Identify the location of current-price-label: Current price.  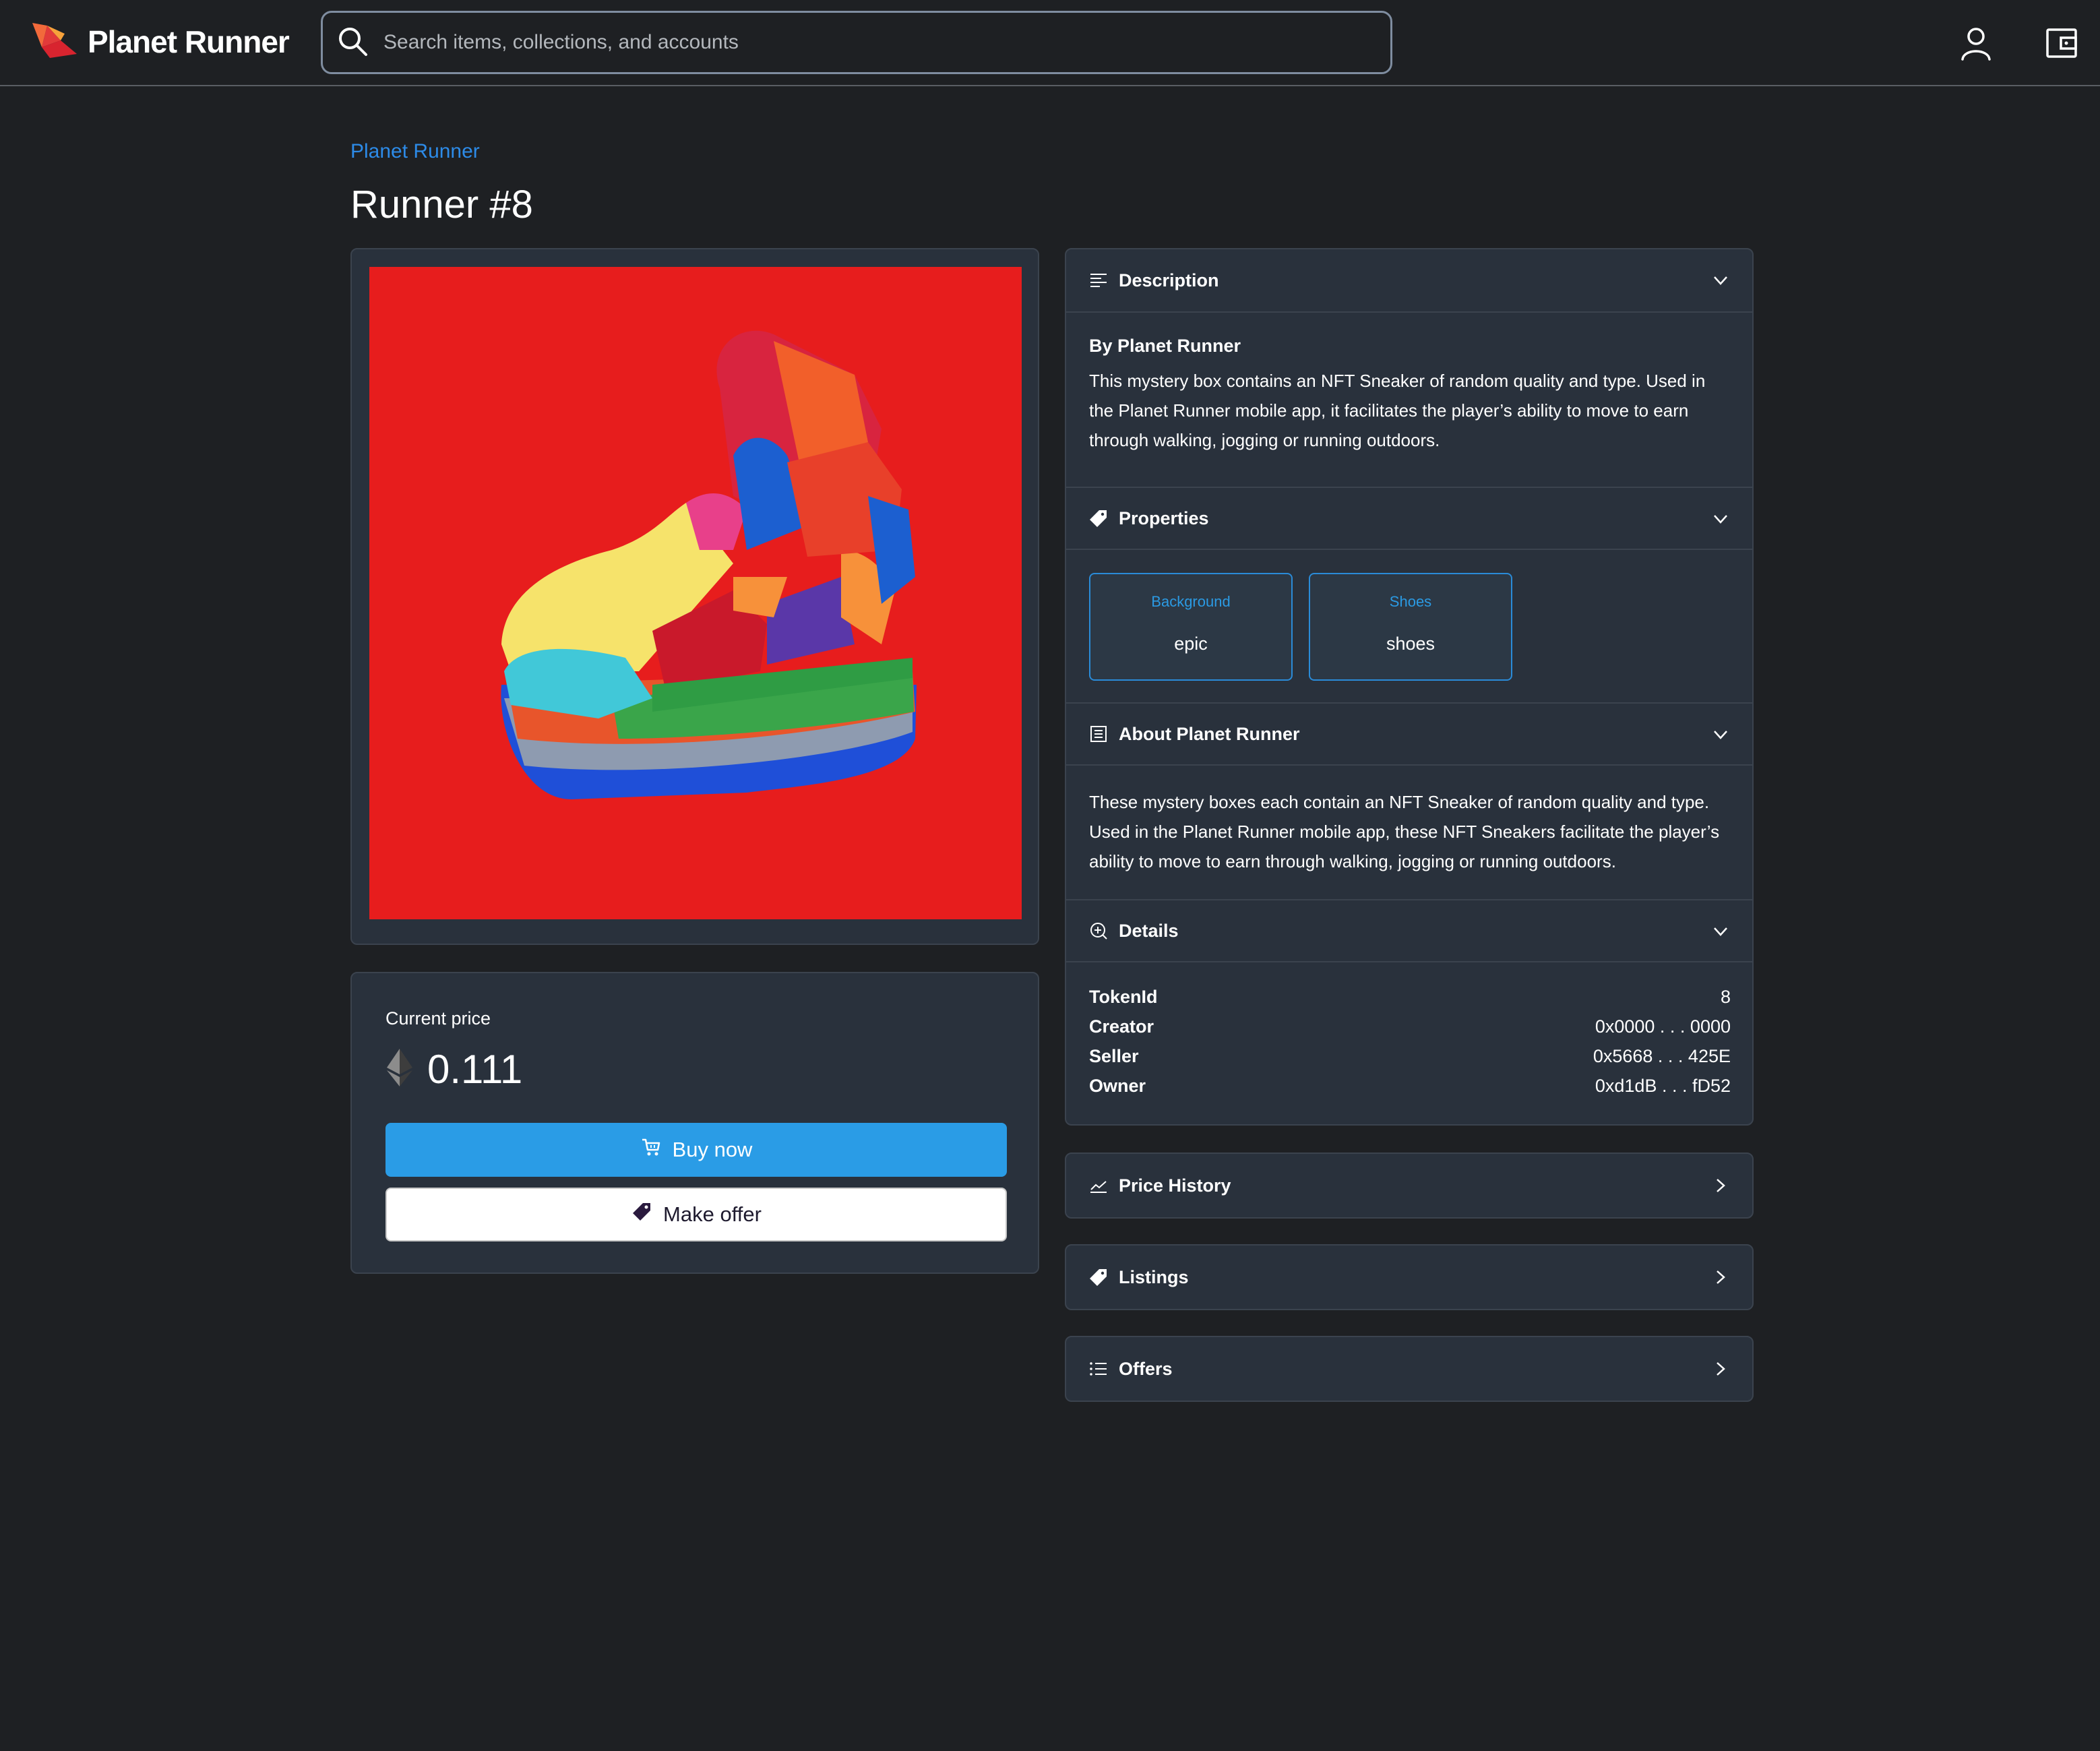
(438, 1018).